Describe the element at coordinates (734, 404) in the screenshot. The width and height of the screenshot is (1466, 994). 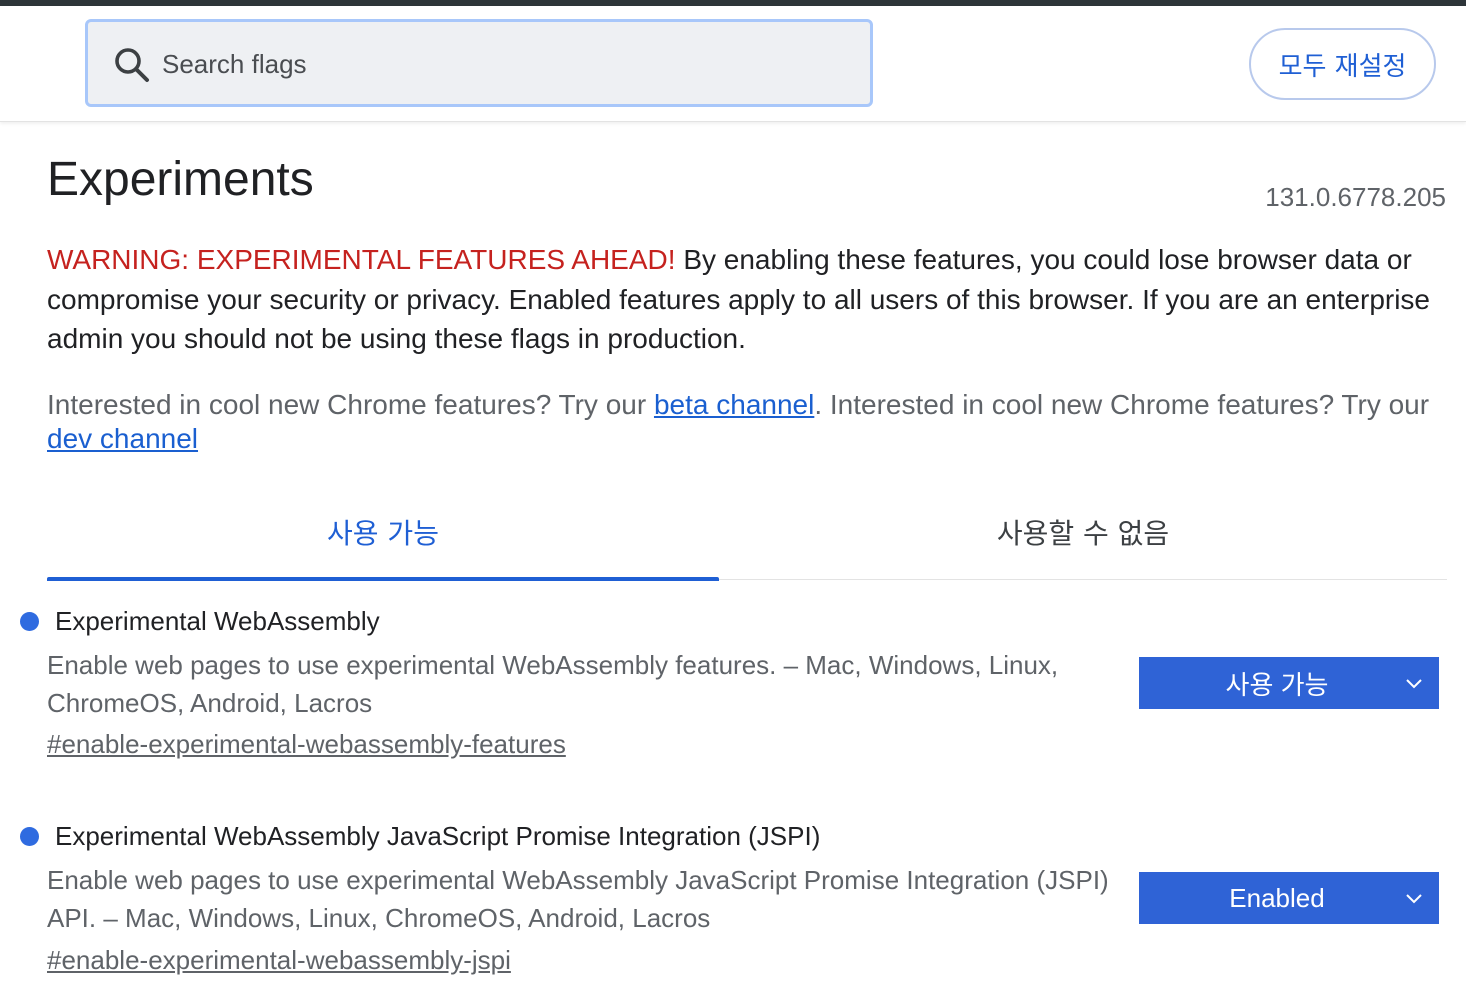
I see `beta-channel-link: beta channel` at that location.